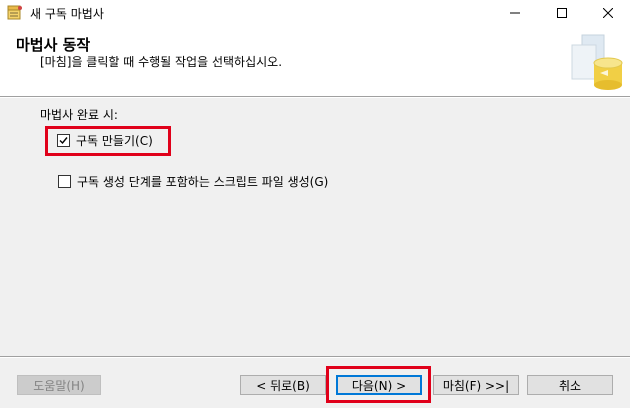 Image resolution: width=630 pixels, height=408 pixels. Describe the element at coordinates (315, 12) in the screenshot. I see `title-bar: 새 구독 마법사` at that location.